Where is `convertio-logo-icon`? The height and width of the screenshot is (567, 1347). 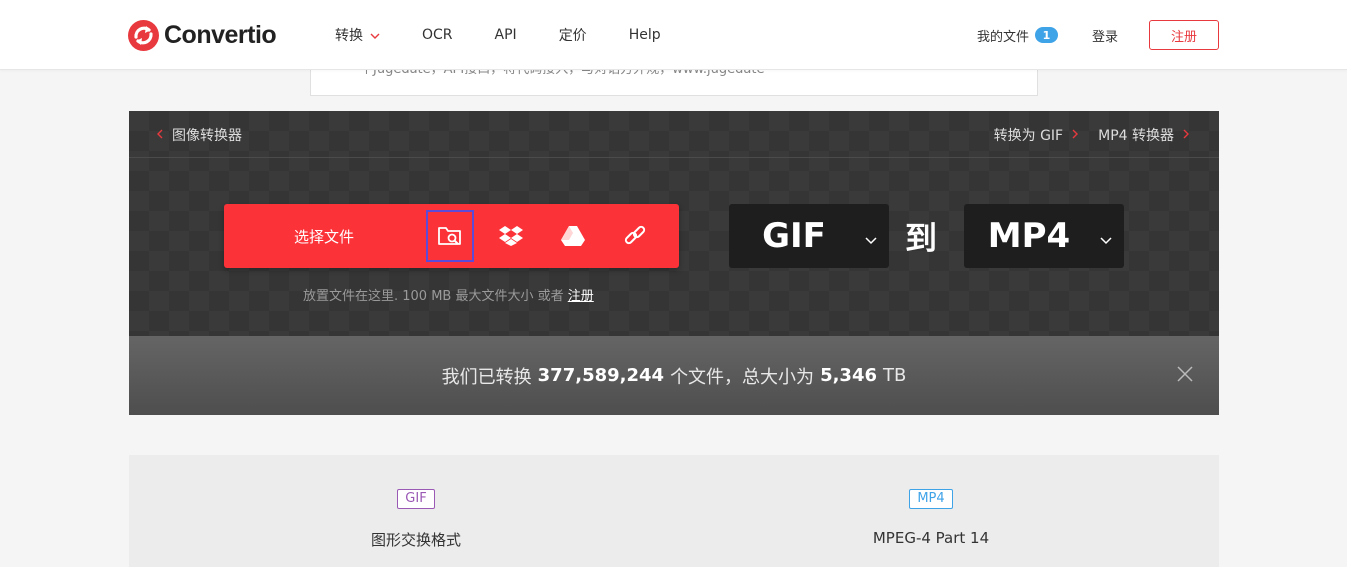 convertio-logo-icon is located at coordinates (143, 35).